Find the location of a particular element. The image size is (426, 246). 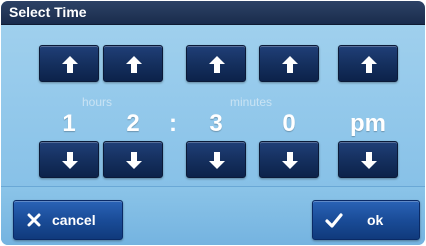

hour-ones-decrement-button is located at coordinates (133, 159).